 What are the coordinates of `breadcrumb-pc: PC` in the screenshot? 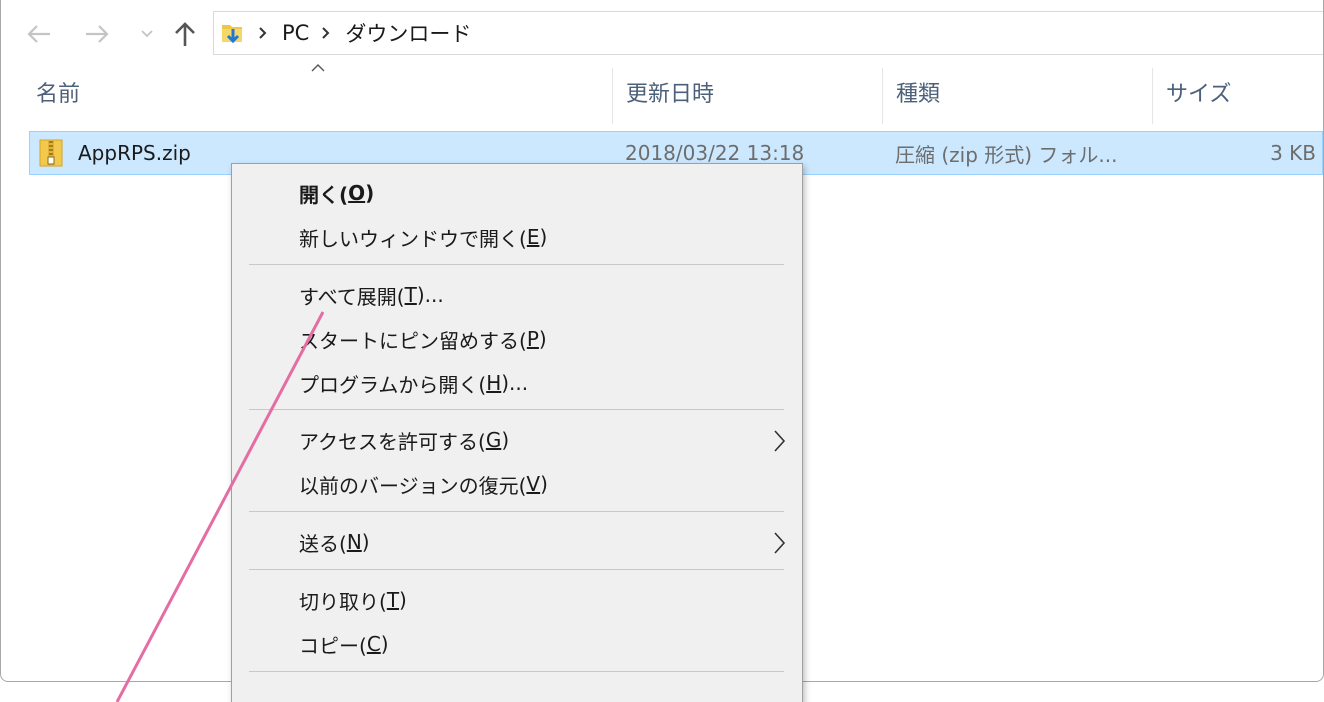 It's located at (295, 33).